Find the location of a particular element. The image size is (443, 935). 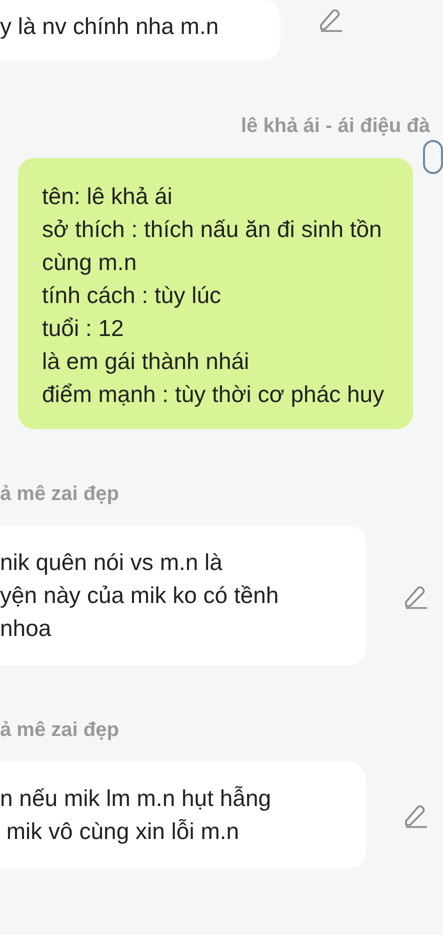

message-text: n nếu mik lm m.n hụt hẫng mik vô cùng xin lỗi m.n is located at coordinates (136, 815).